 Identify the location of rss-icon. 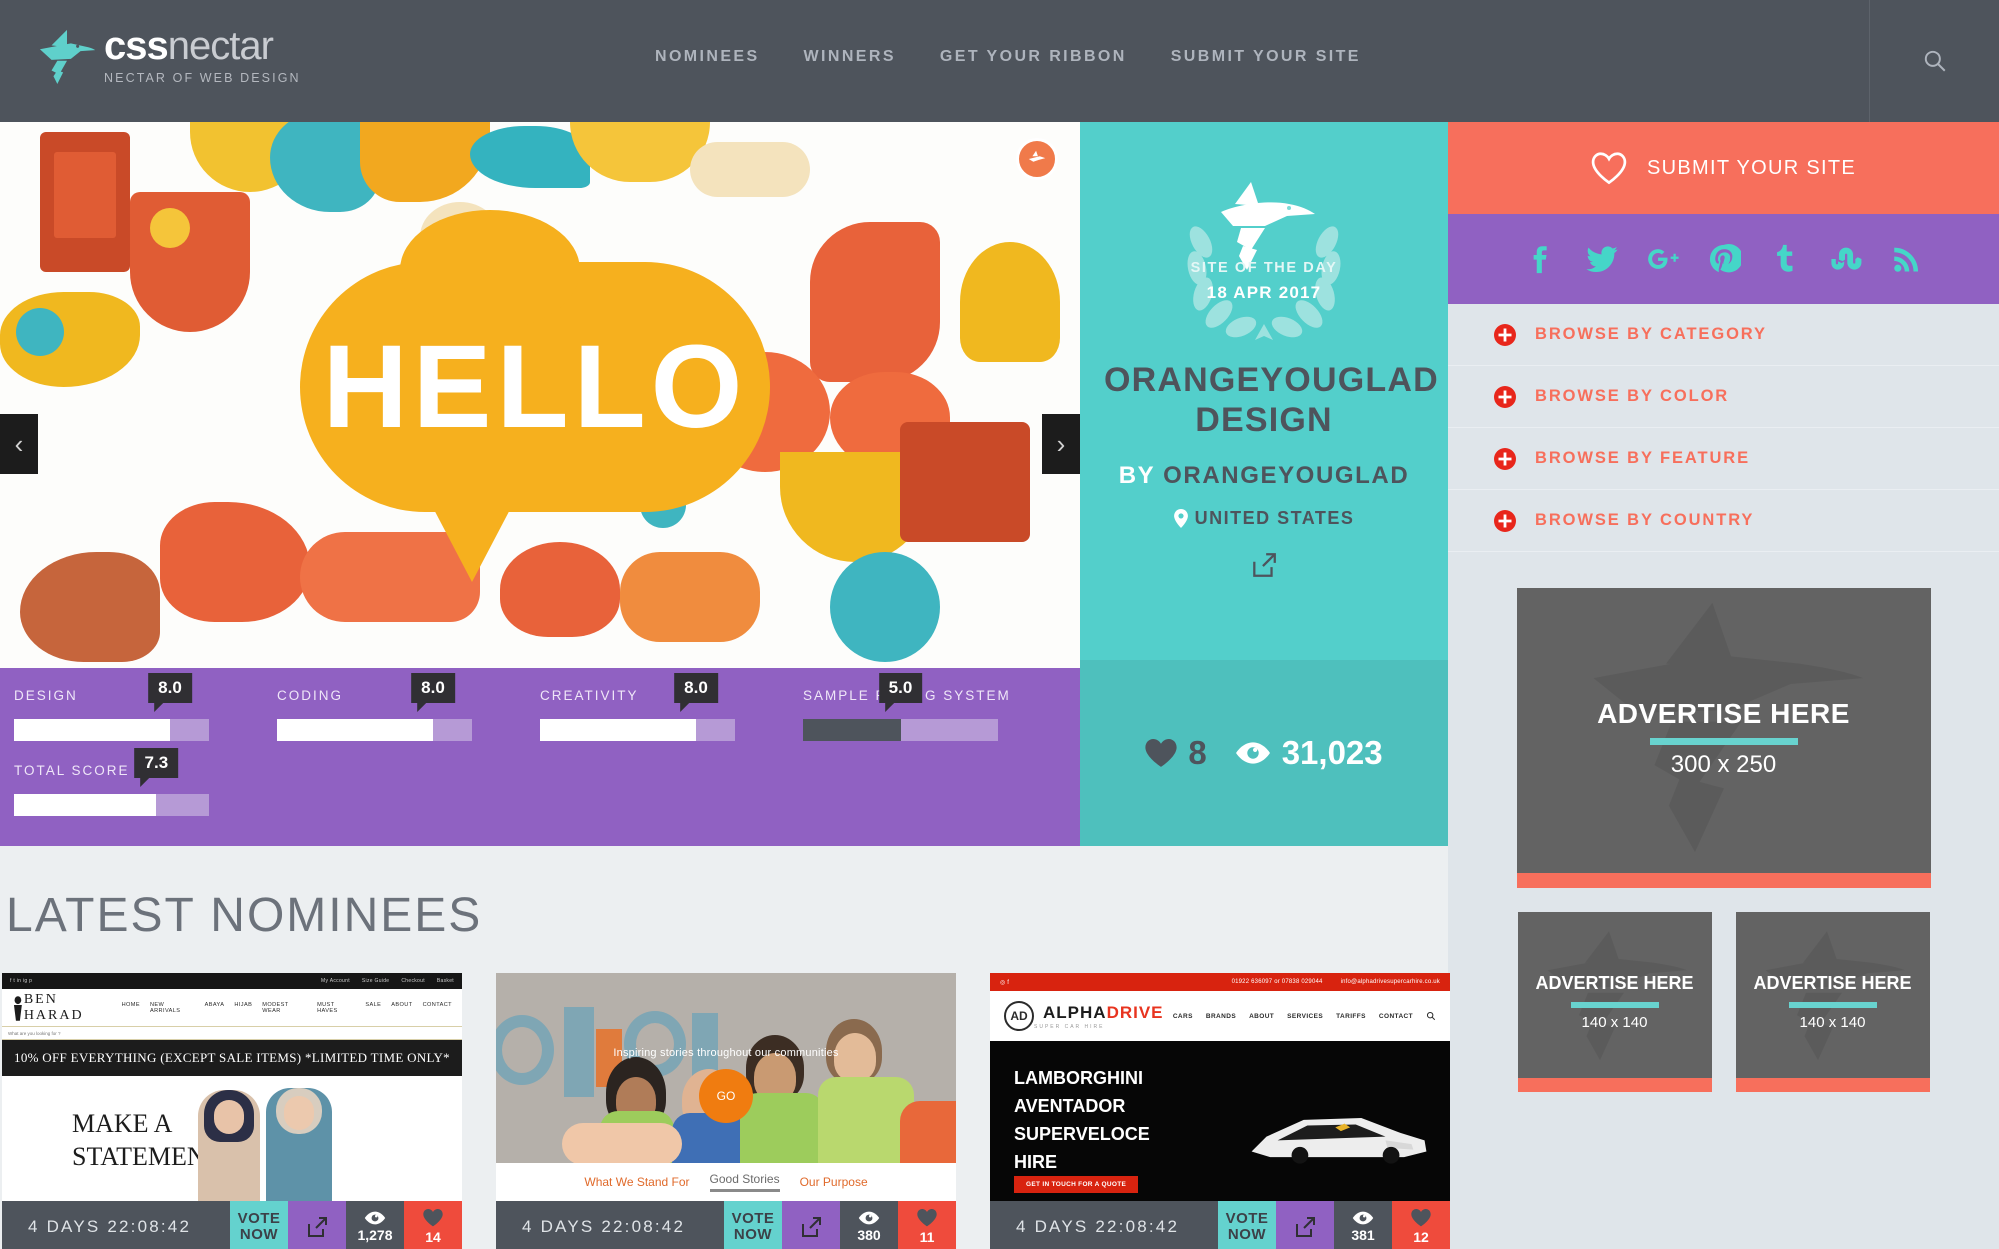
(1907, 259).